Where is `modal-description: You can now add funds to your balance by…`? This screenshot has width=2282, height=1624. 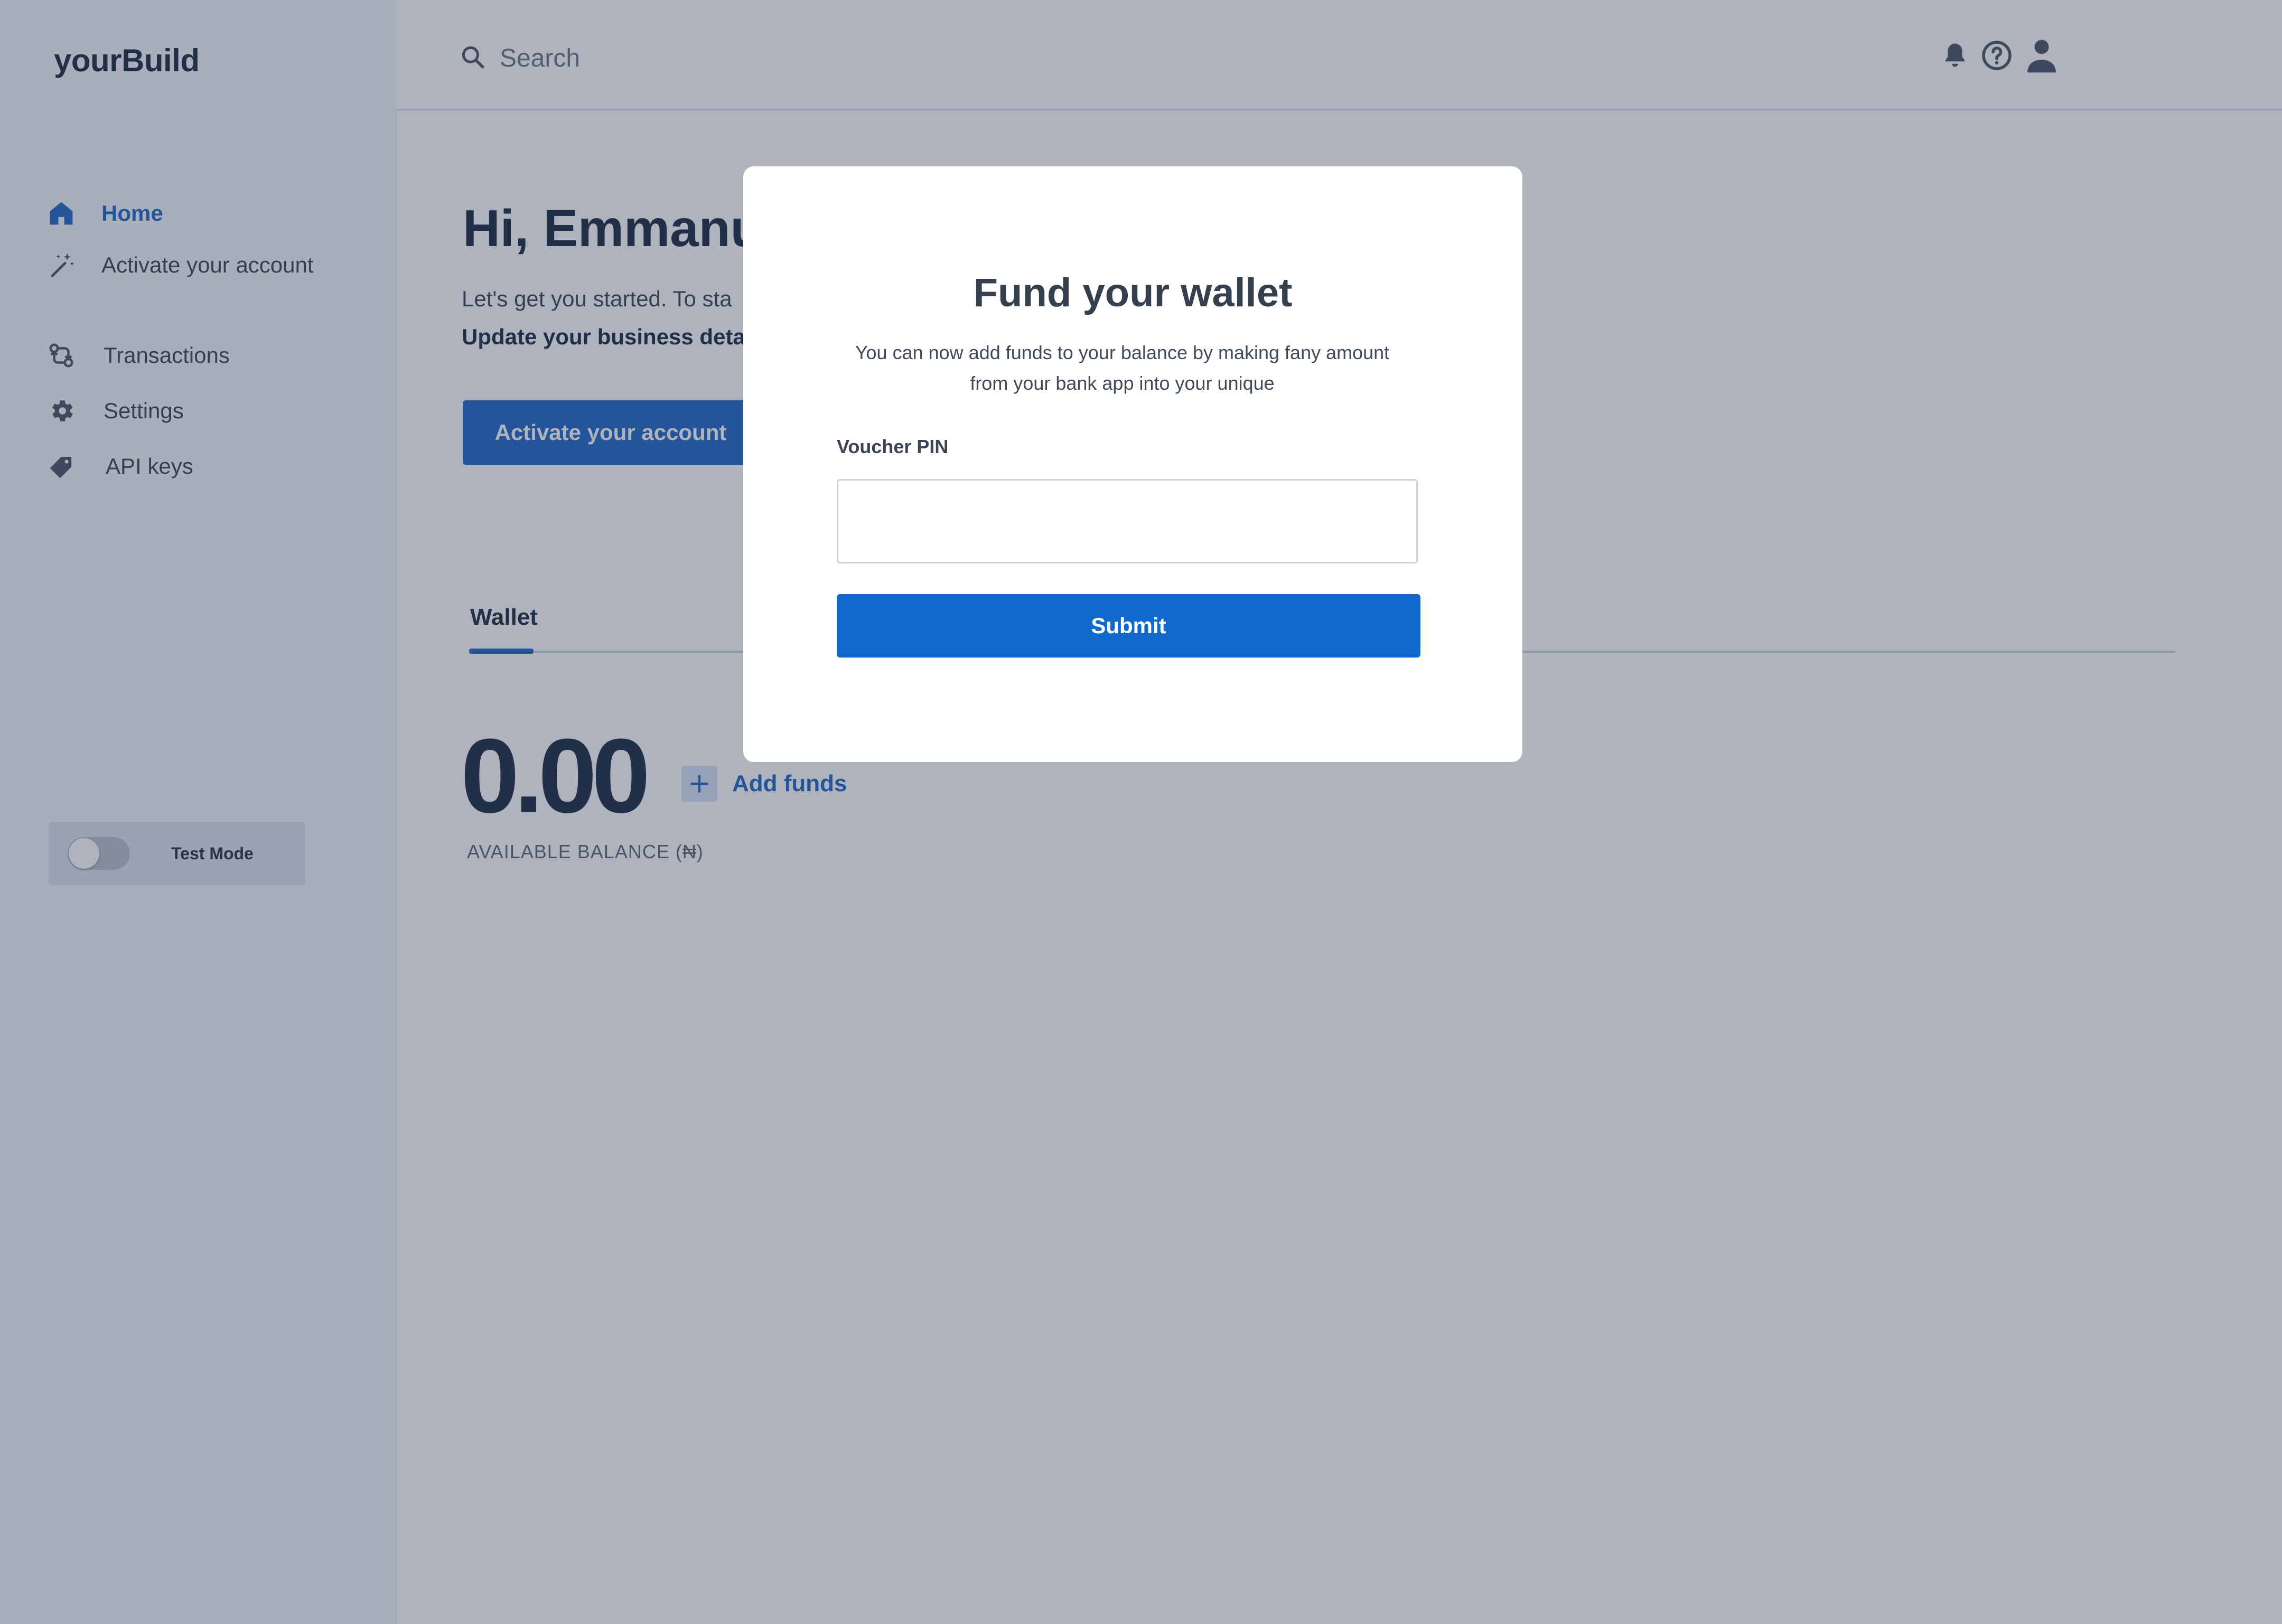 modal-description: You can now add funds to your balance by… is located at coordinates (1122, 368).